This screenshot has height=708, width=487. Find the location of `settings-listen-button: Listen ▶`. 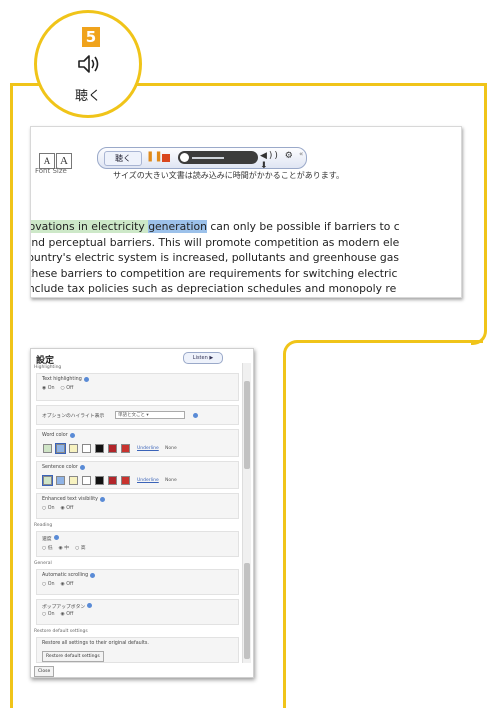

settings-listen-button: Listen ▶ is located at coordinates (203, 358).